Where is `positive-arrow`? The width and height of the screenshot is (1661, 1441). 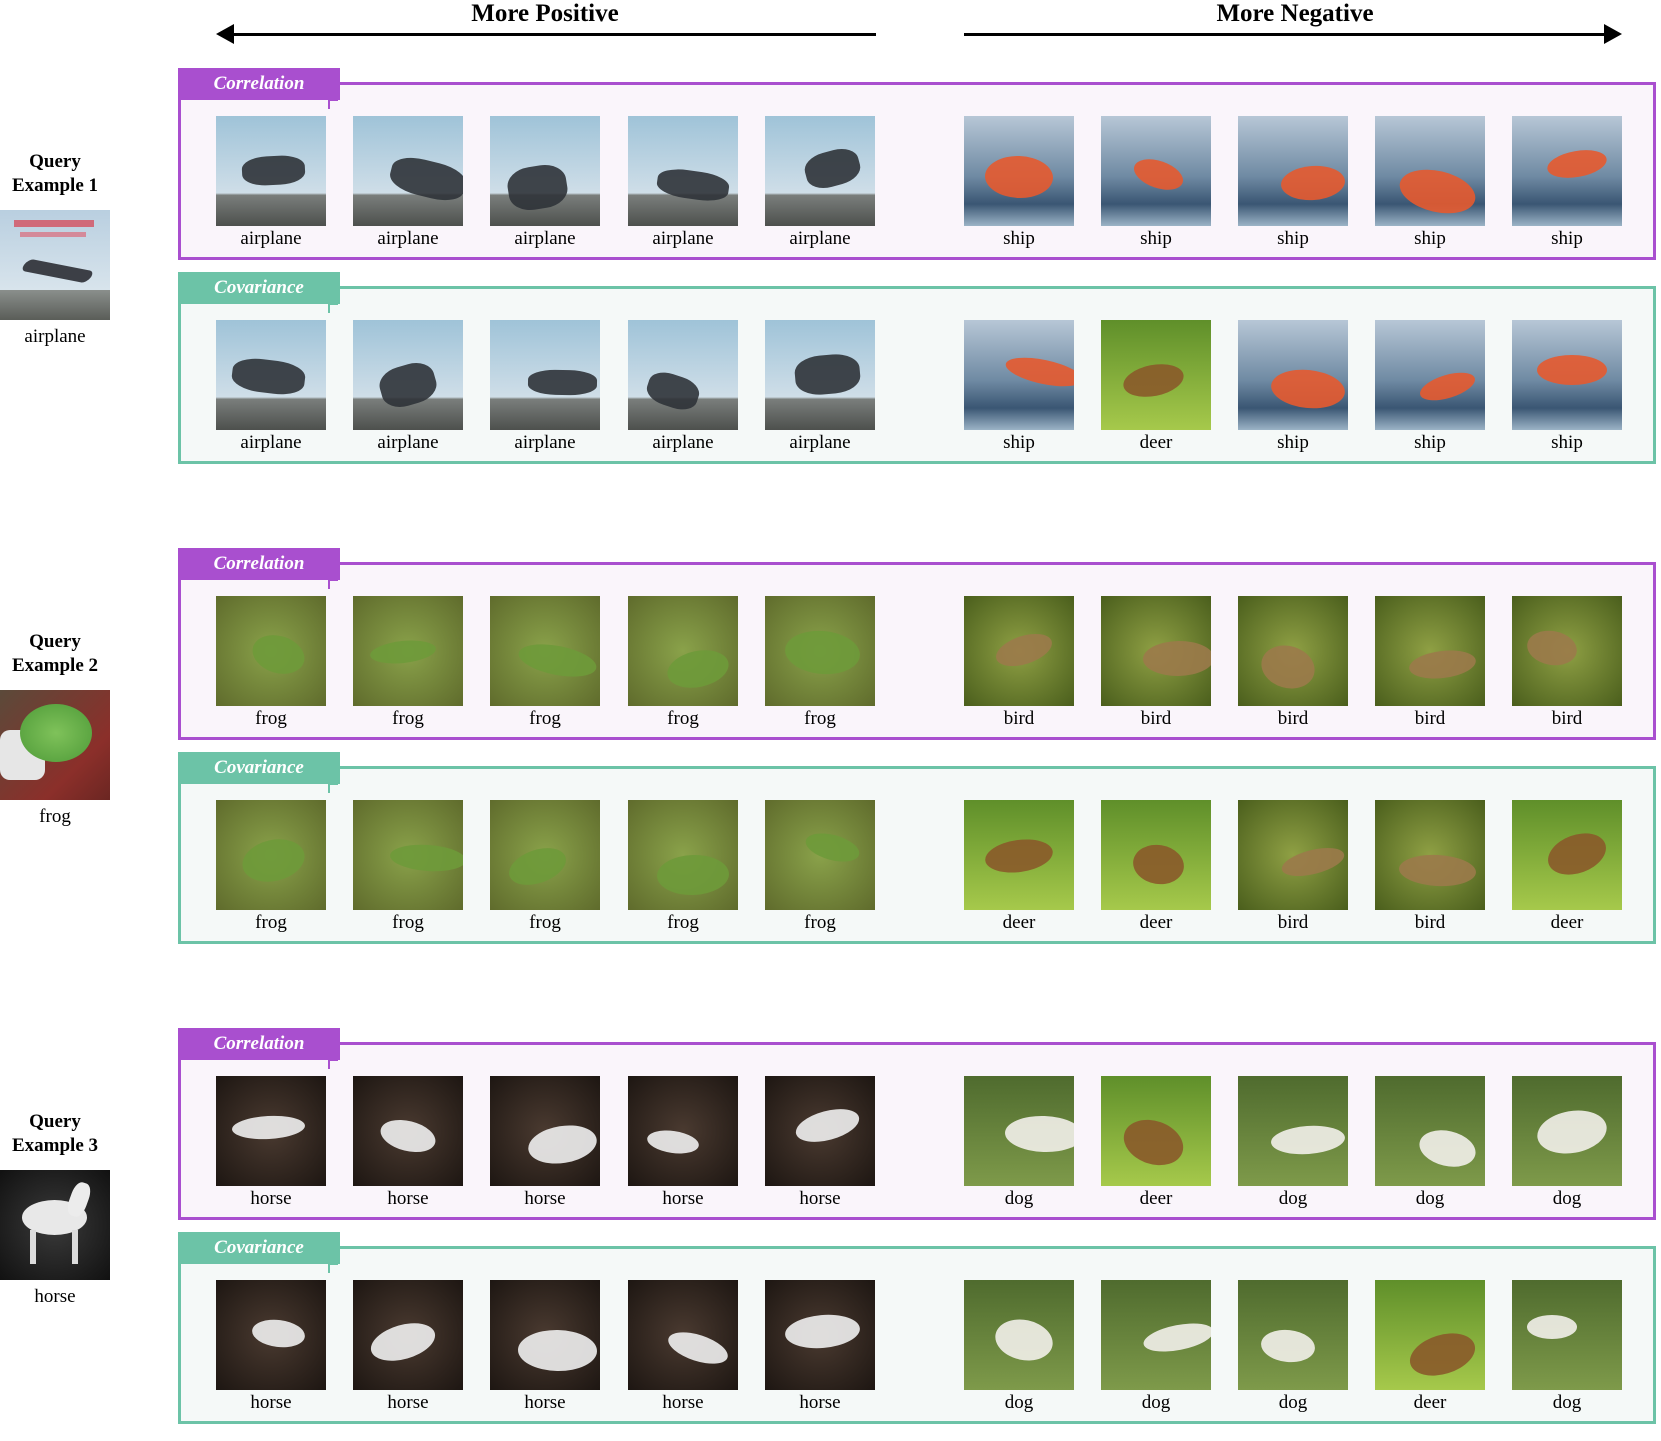
positive-arrow is located at coordinates (554, 34).